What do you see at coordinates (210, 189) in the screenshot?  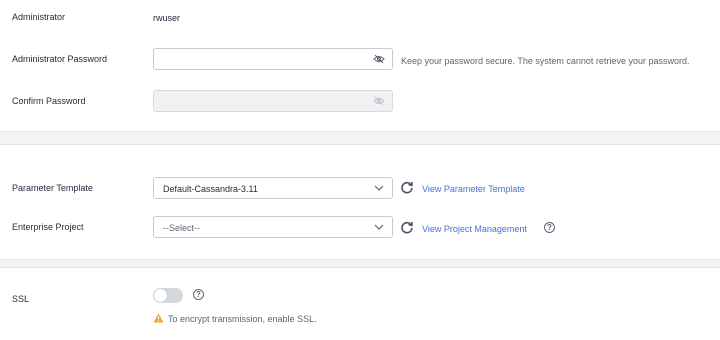 I see `parameter-template-value: Default-Cassandra-3.11` at bounding box center [210, 189].